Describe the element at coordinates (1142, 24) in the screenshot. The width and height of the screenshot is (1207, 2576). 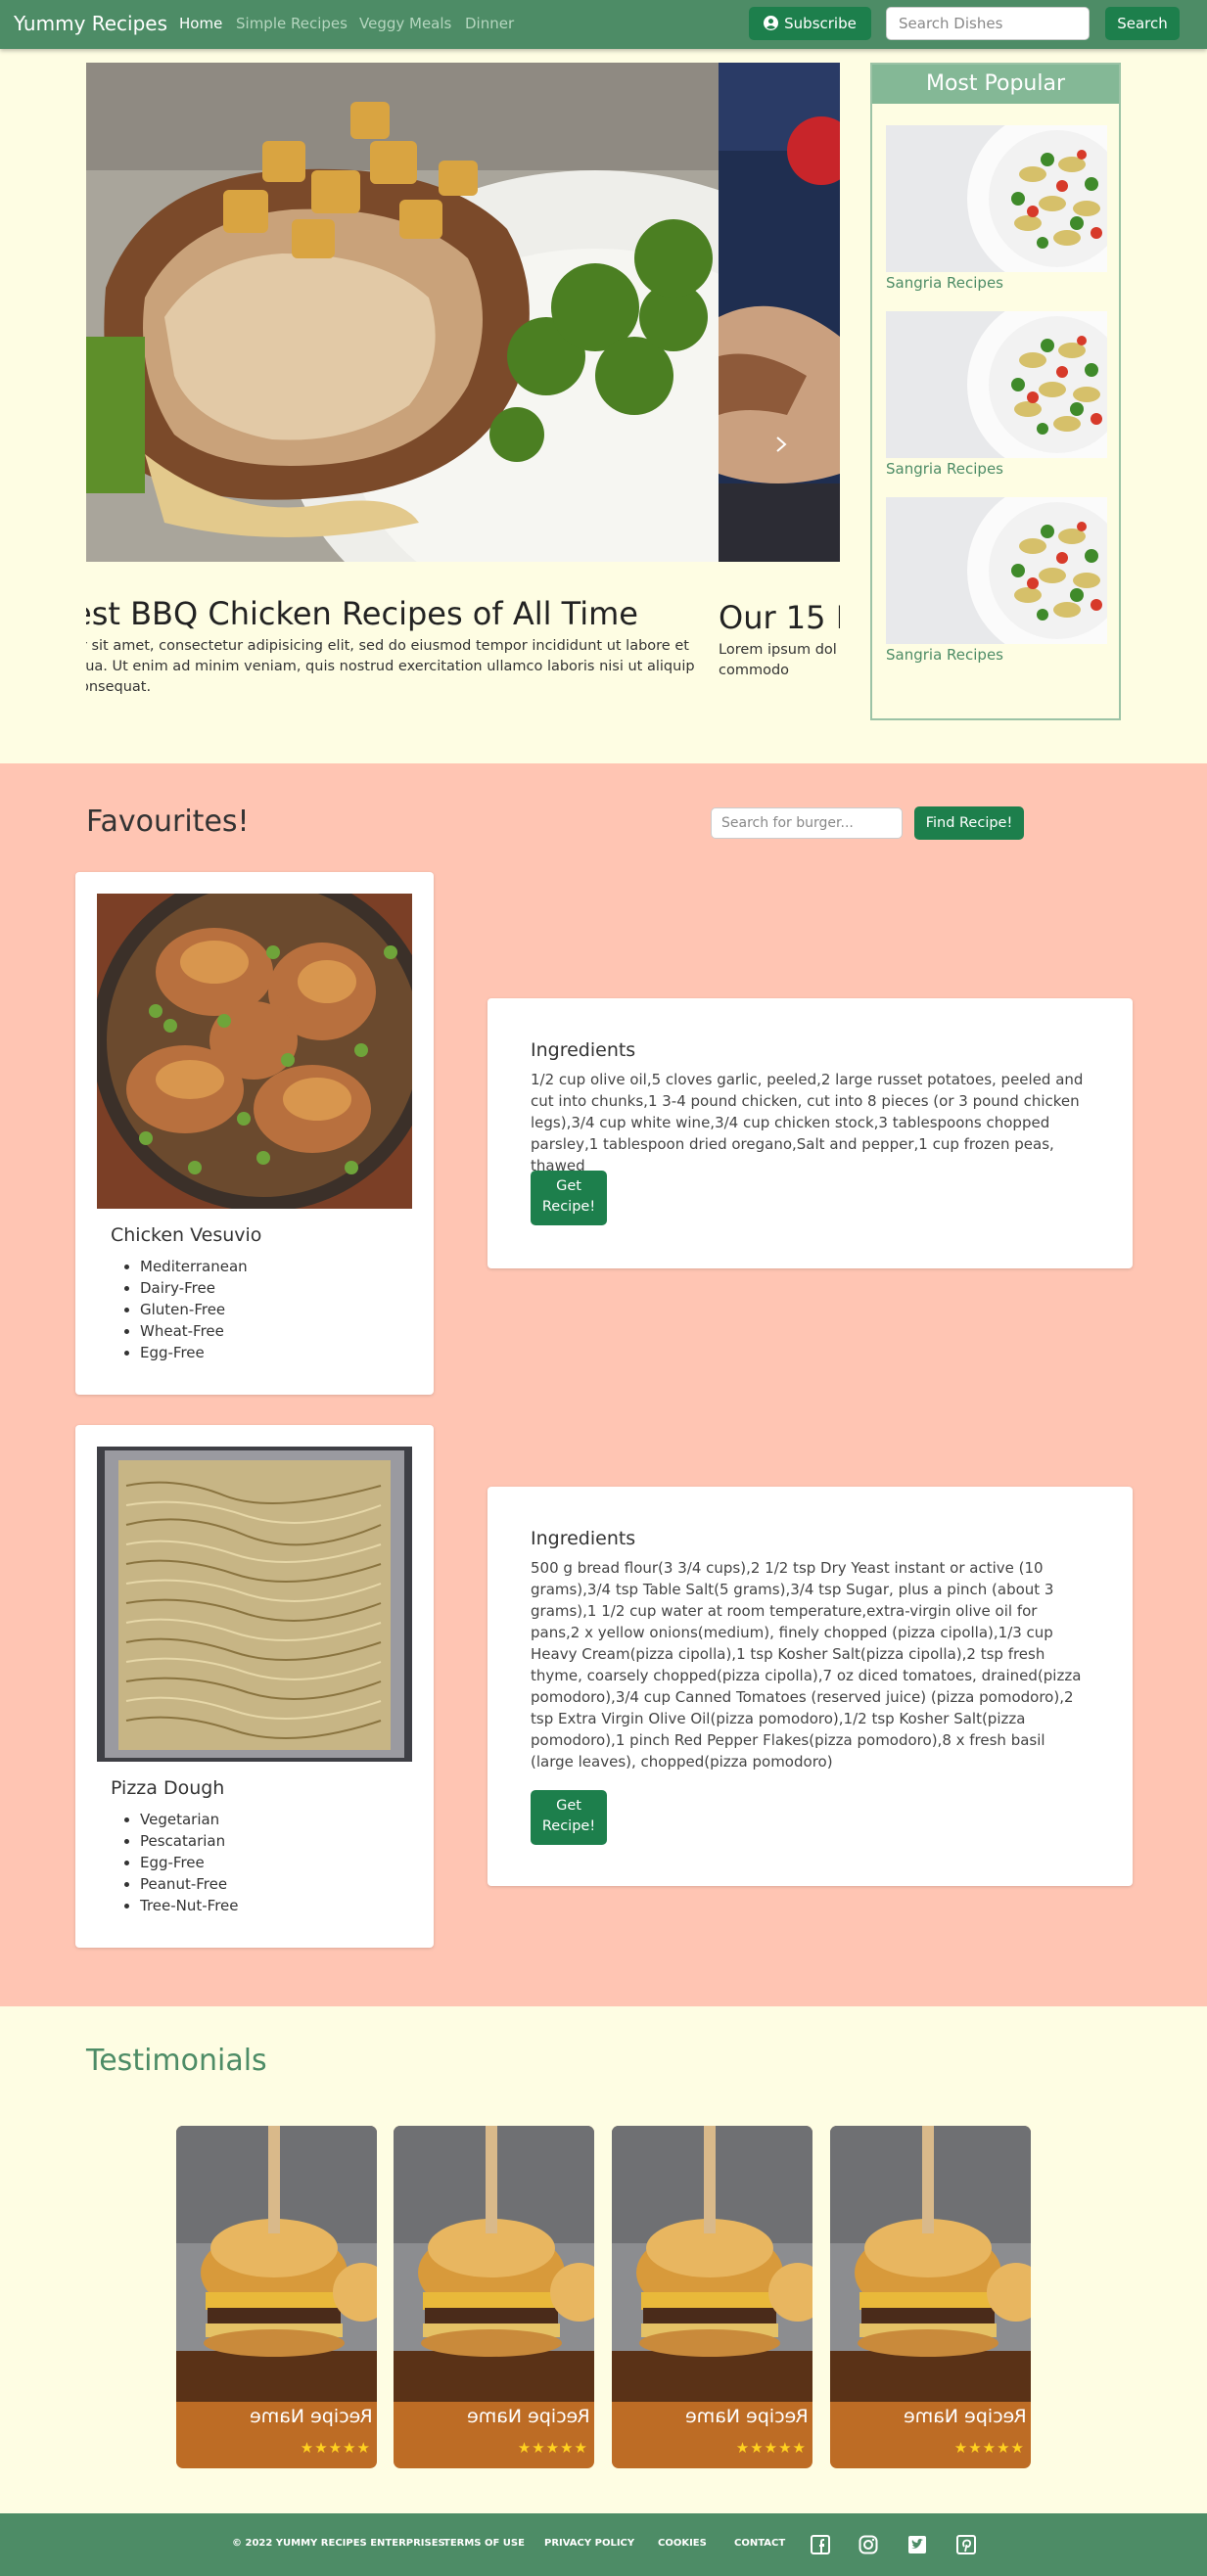
I see `search-button: Search` at that location.